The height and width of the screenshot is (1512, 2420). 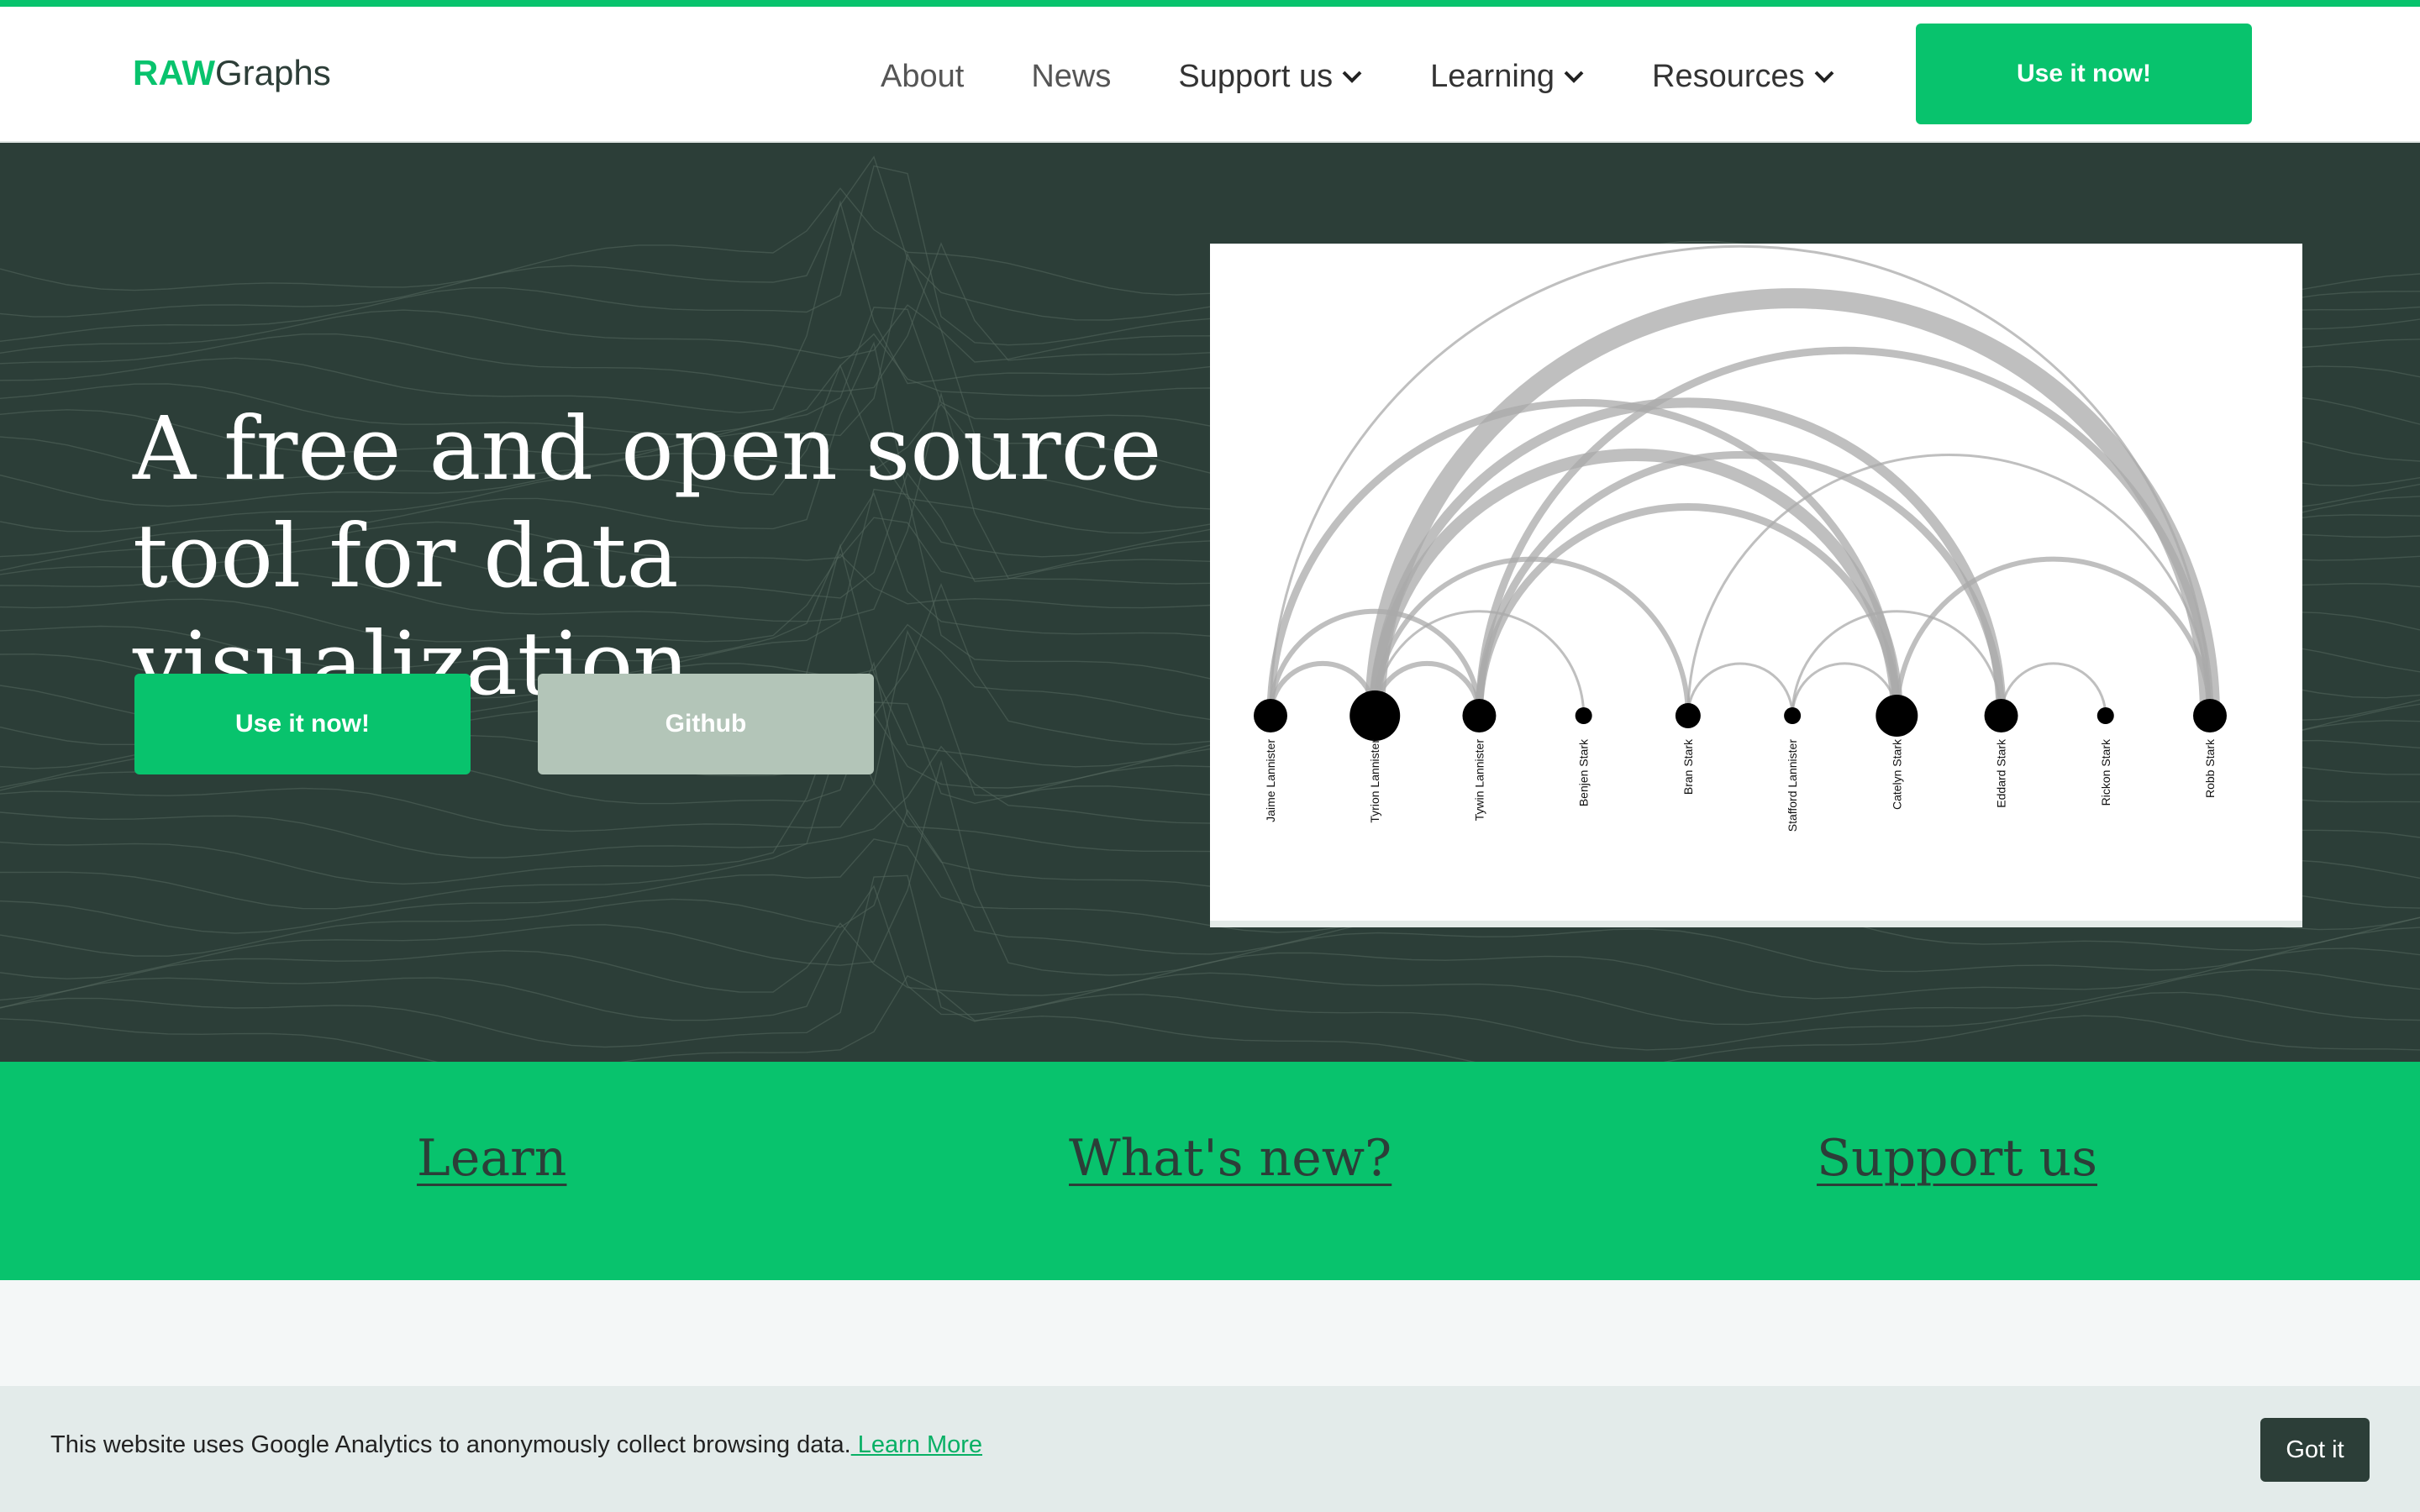 I want to click on nav-news-label: News, so click(x=1072, y=76).